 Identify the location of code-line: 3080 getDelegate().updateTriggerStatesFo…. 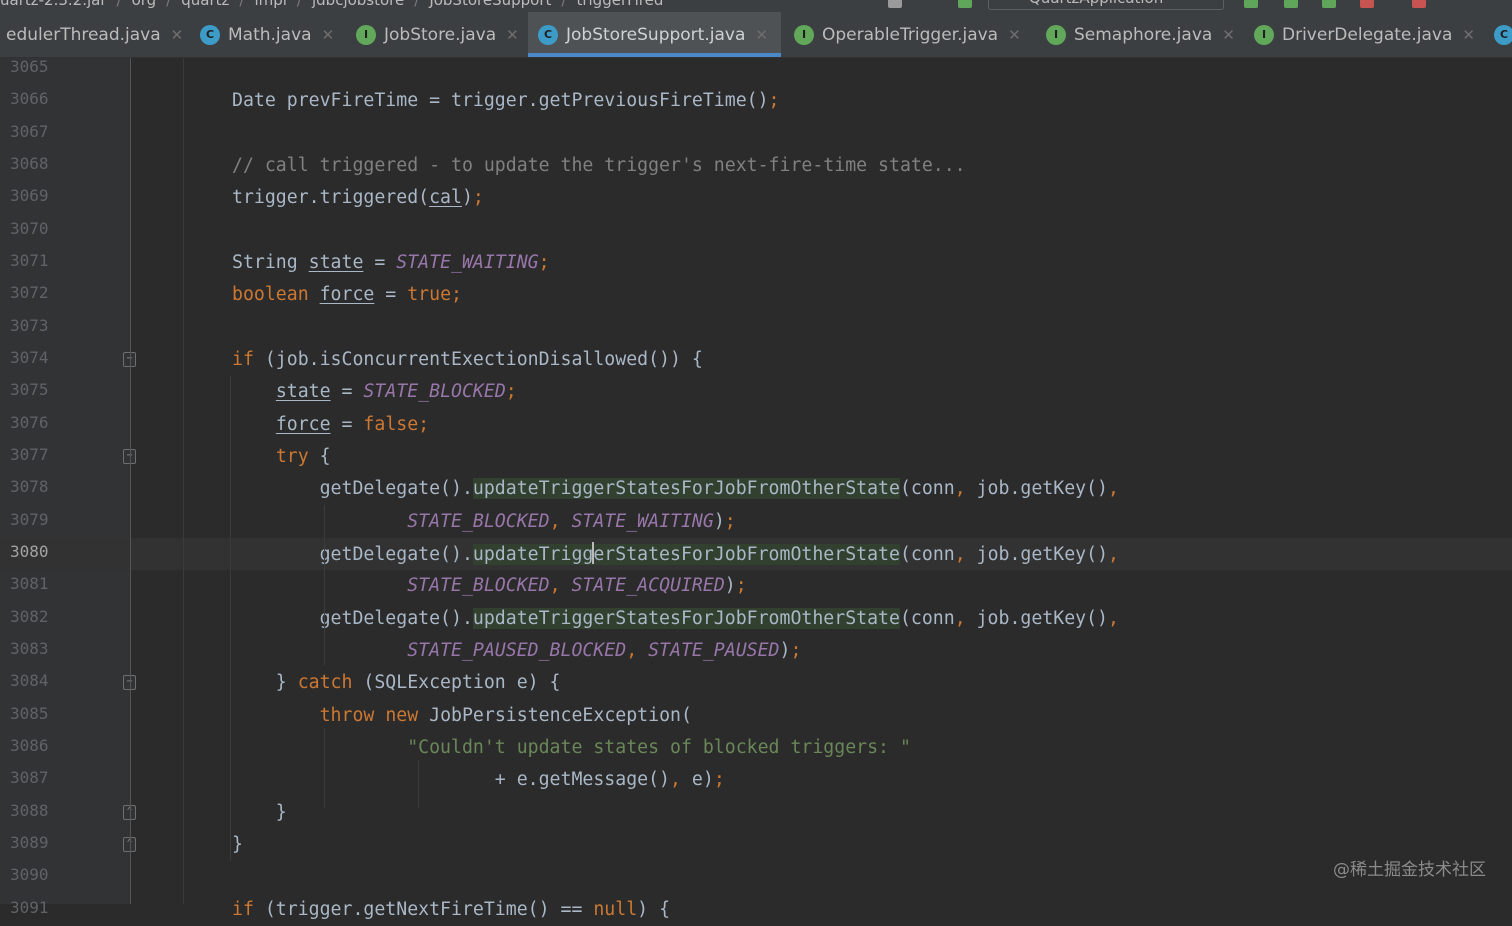
(756, 553).